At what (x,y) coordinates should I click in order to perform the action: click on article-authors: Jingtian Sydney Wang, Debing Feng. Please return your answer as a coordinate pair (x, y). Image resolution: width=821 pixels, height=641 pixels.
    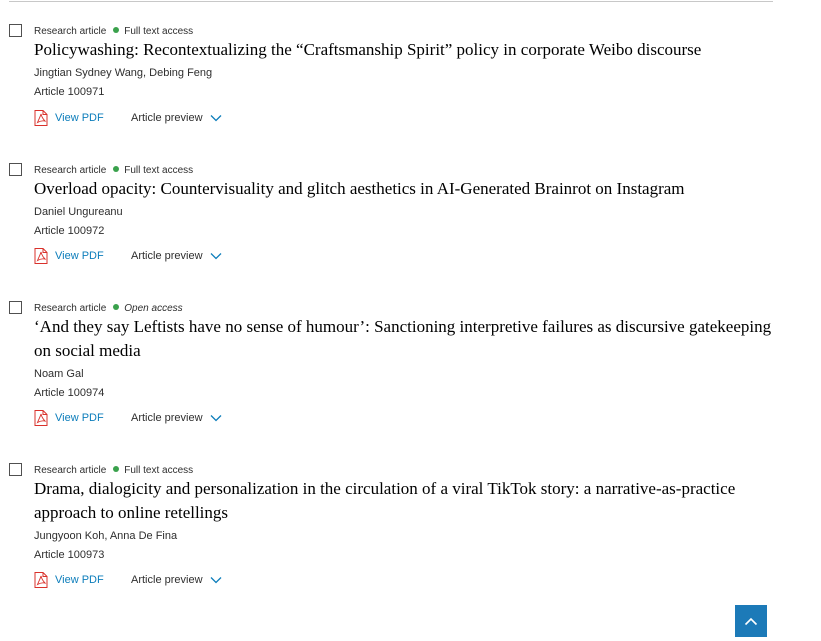
    Looking at the image, I should click on (123, 73).